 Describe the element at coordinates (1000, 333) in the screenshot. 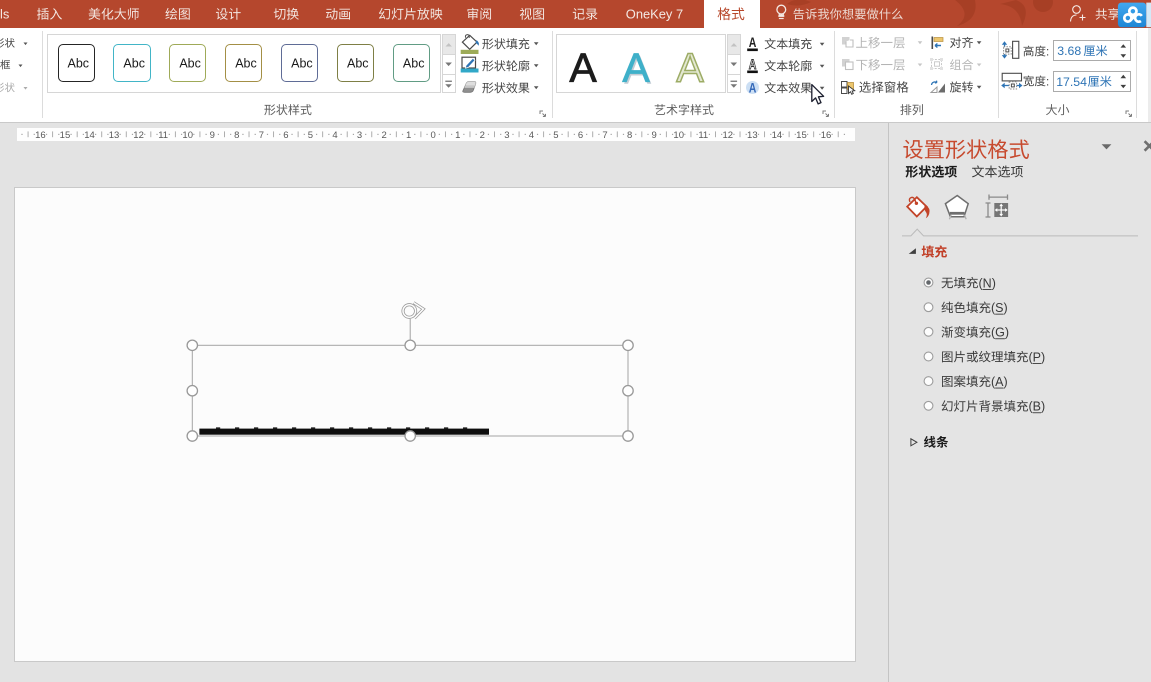

I see `svg-text: (G)` at that location.